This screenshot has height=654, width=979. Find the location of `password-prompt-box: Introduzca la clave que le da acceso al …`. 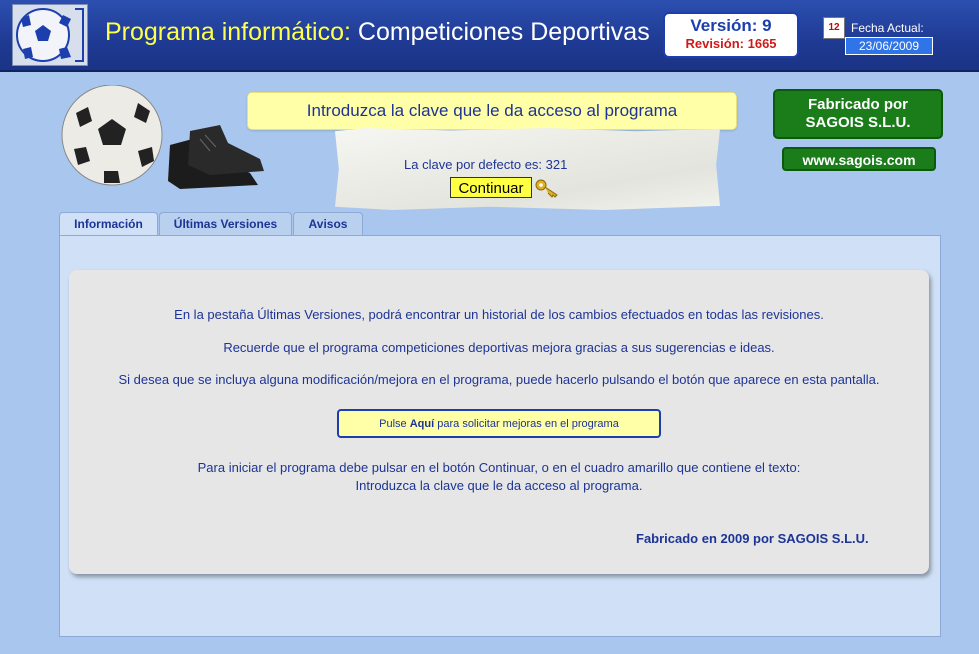

password-prompt-box: Introduzca la clave que le da acceso al … is located at coordinates (492, 111).